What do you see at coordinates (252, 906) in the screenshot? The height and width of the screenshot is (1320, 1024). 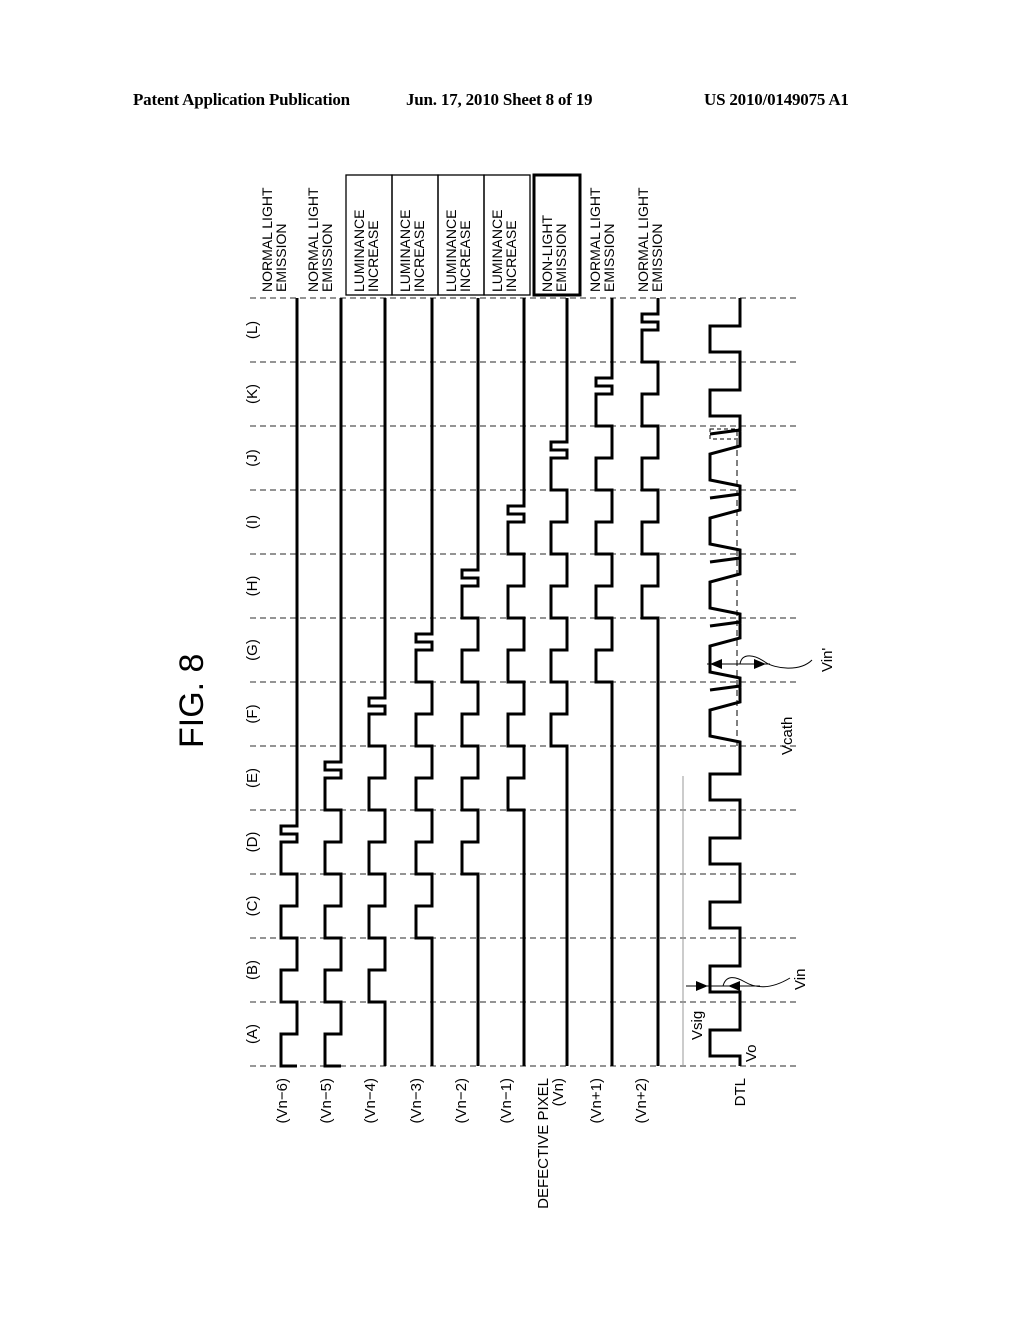 I see `period-label: (C)` at bounding box center [252, 906].